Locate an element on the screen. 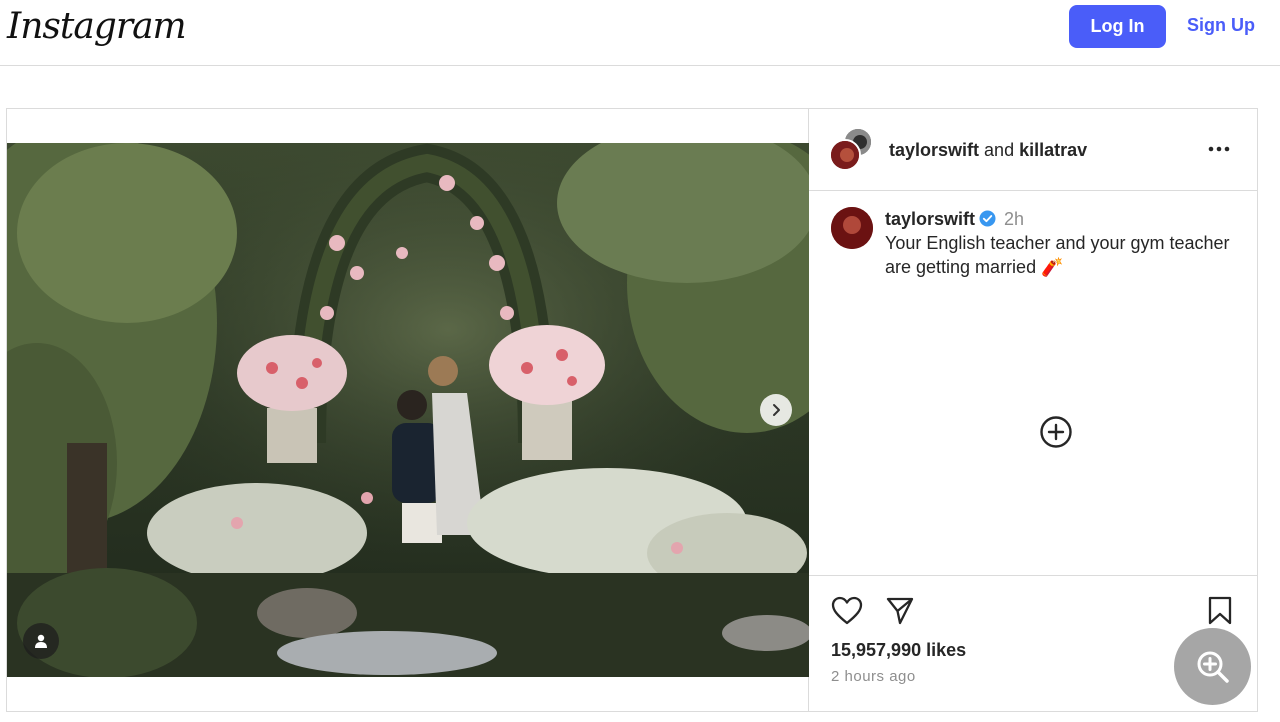 The width and height of the screenshot is (1280, 722). share-button is located at coordinates (900, 613).